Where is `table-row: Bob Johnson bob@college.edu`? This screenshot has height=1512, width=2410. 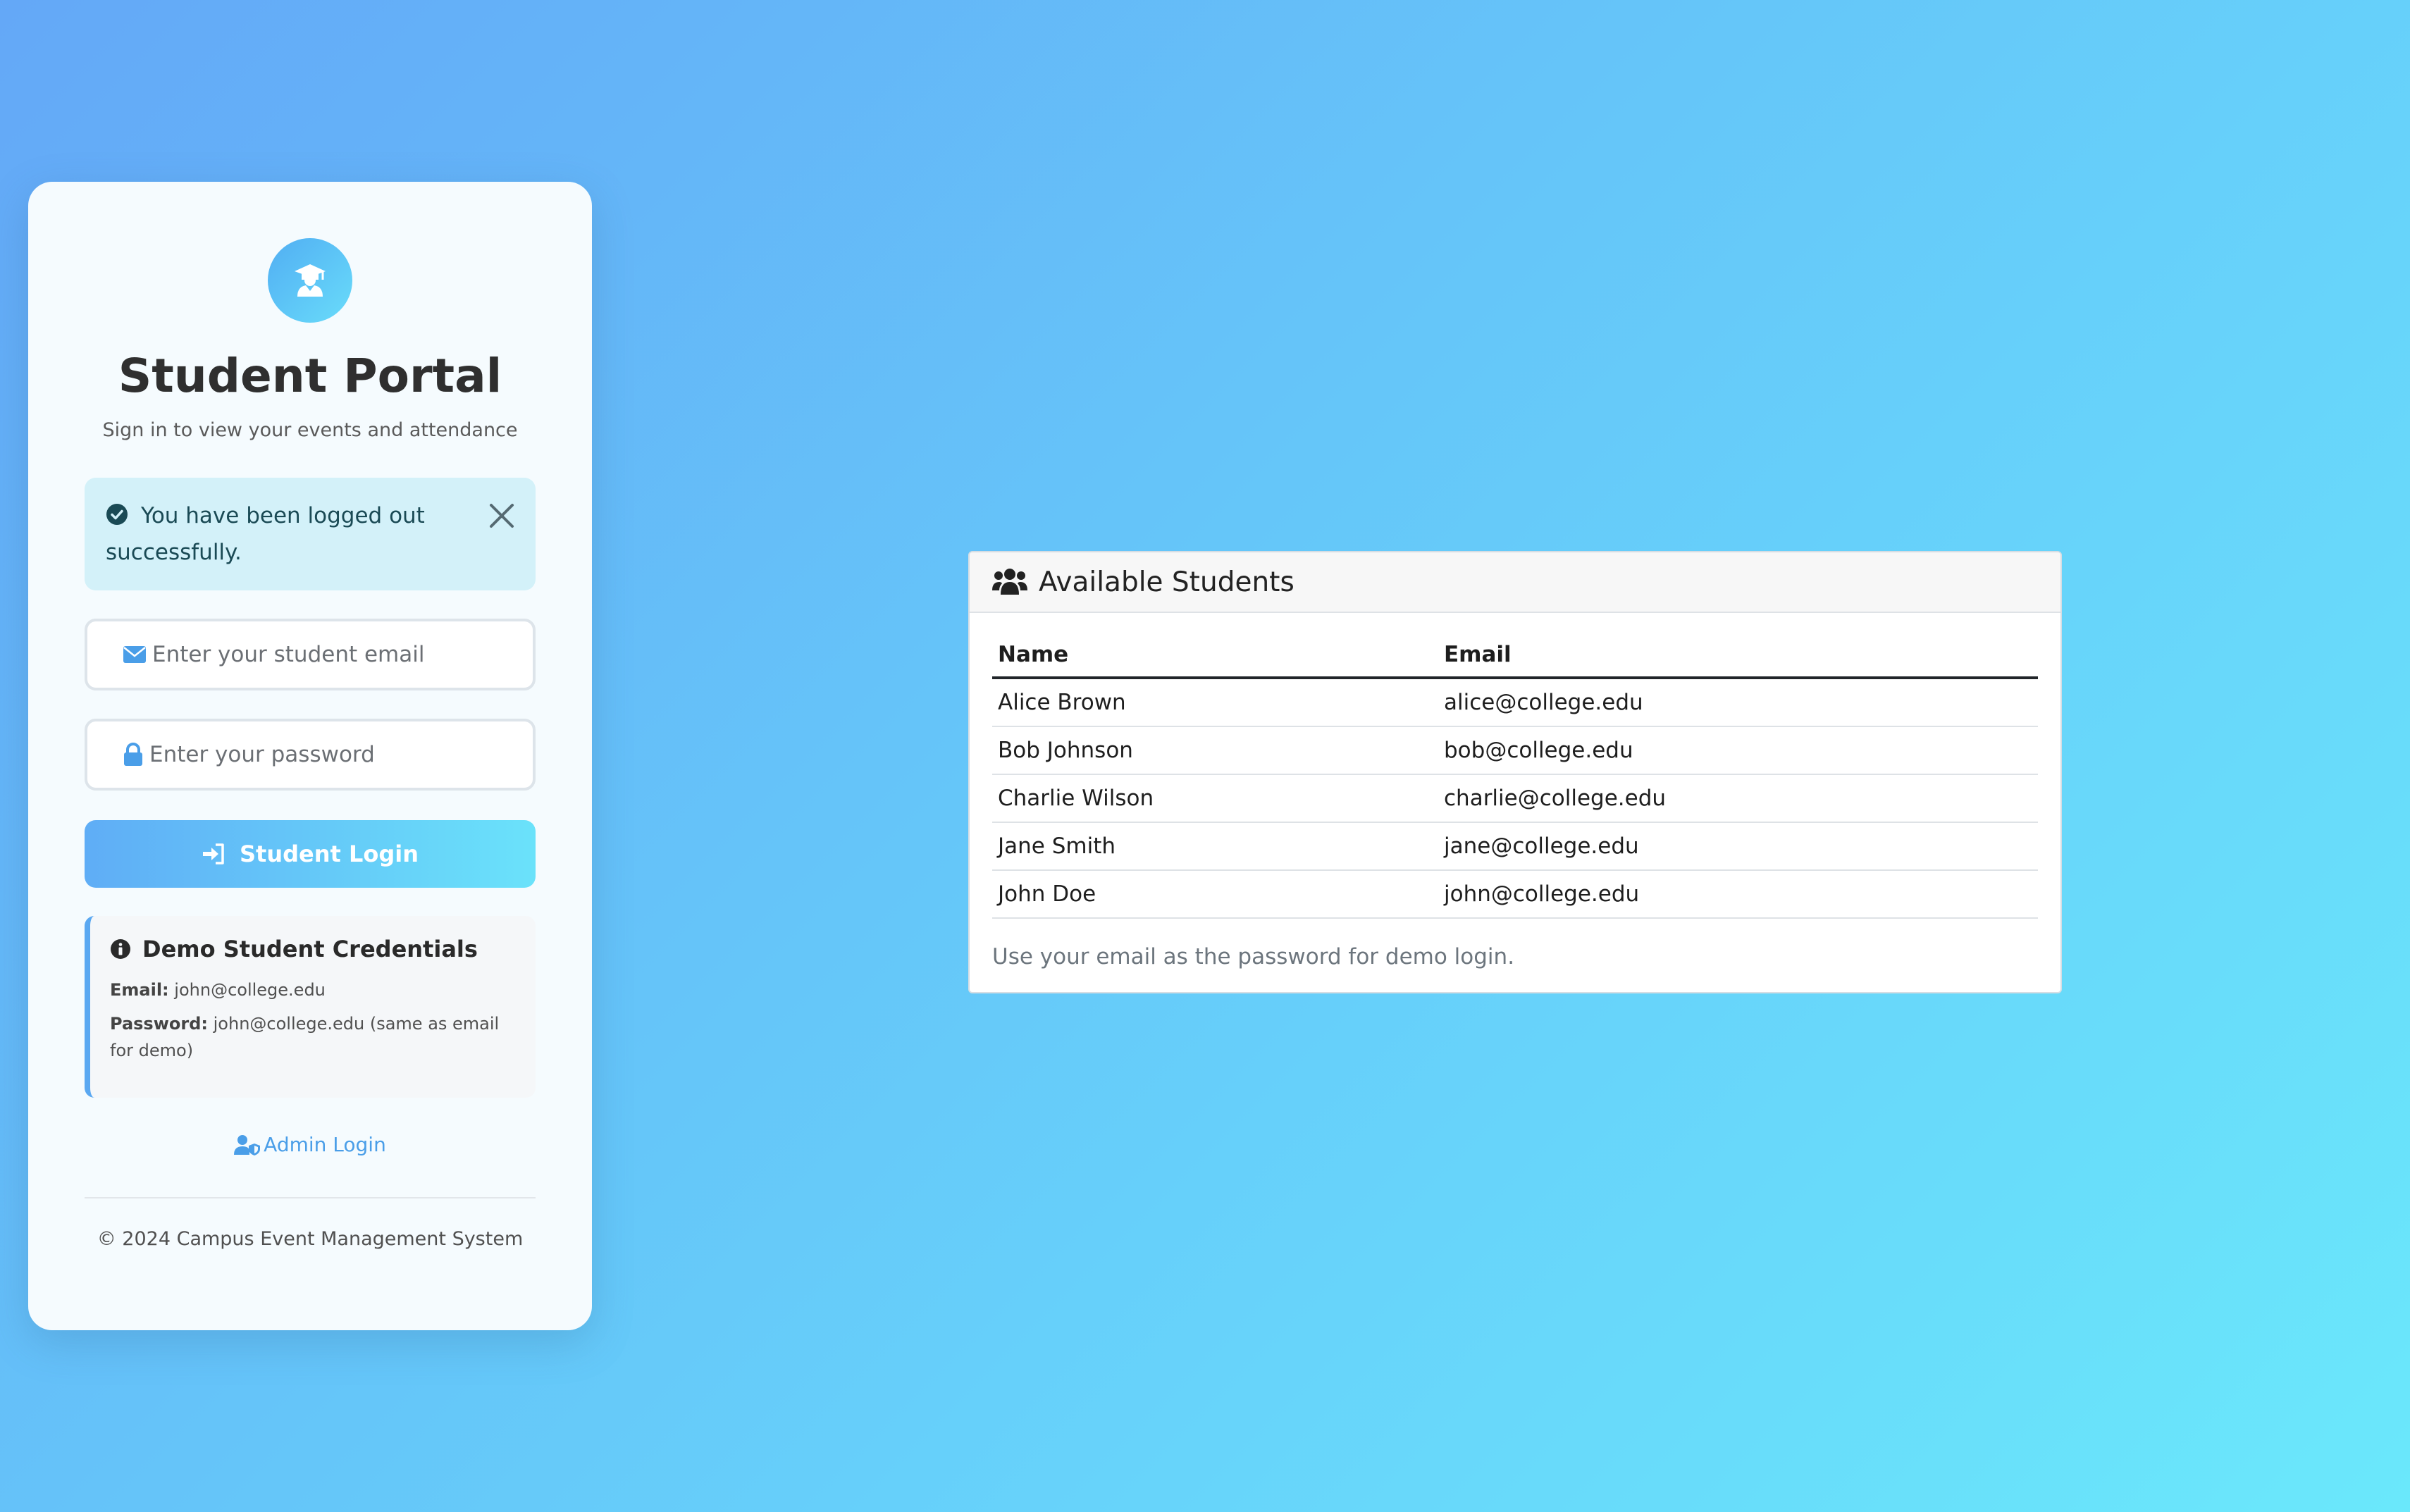
table-row: Bob Johnson bob@college.edu is located at coordinates (1515, 750).